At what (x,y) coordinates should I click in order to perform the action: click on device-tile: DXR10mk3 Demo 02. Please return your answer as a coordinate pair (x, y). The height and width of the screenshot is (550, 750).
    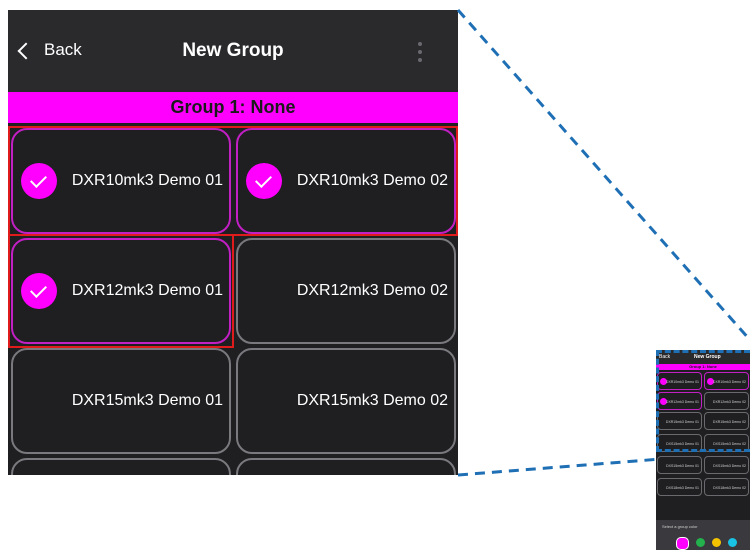
    Looking at the image, I should click on (346, 181).